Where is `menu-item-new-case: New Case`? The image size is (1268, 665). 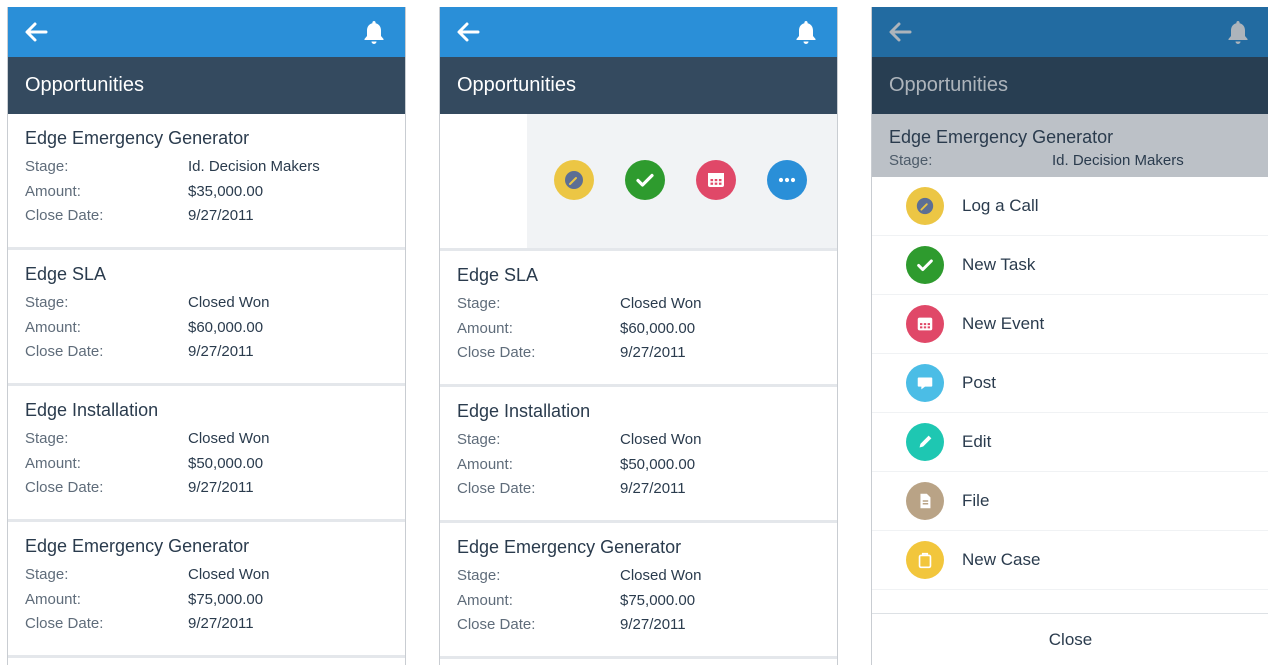 menu-item-new-case: New Case is located at coordinates (1070, 560).